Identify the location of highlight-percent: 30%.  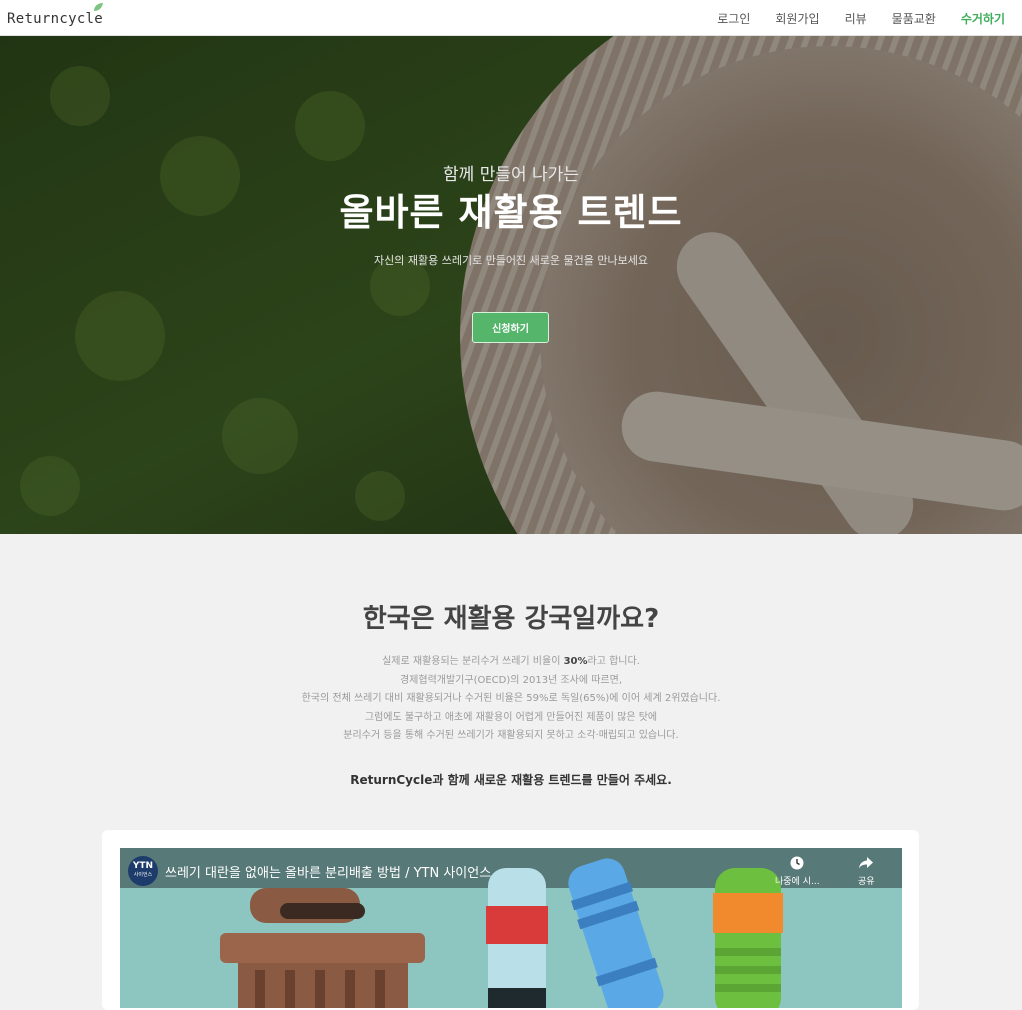
(575, 661).